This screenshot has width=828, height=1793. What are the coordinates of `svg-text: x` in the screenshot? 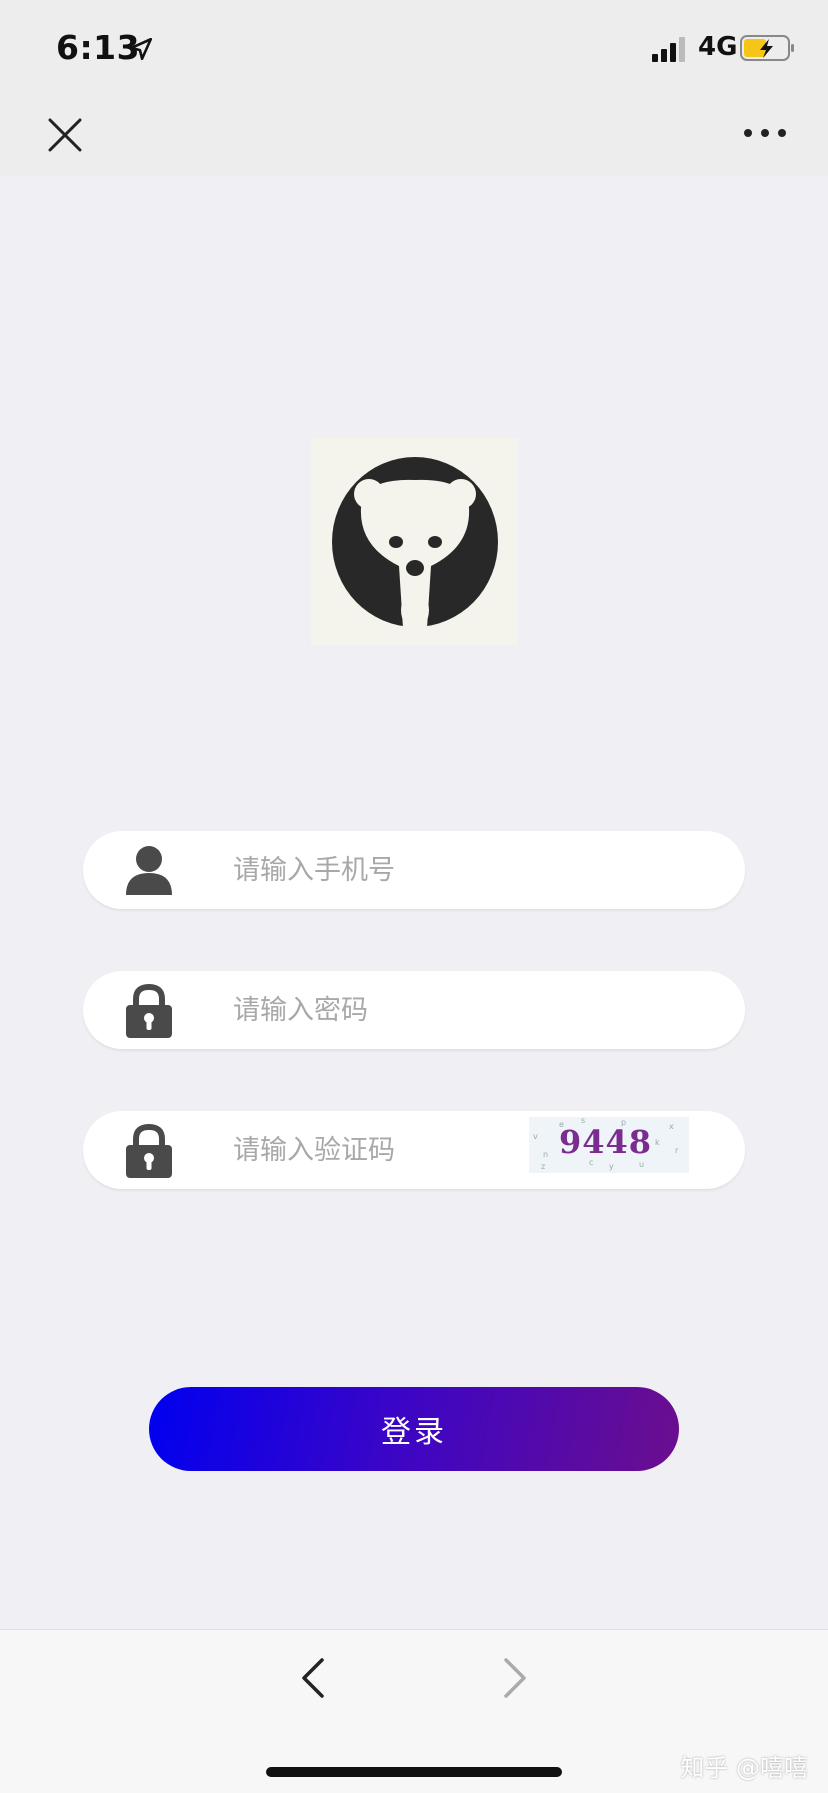 It's located at (671, 1126).